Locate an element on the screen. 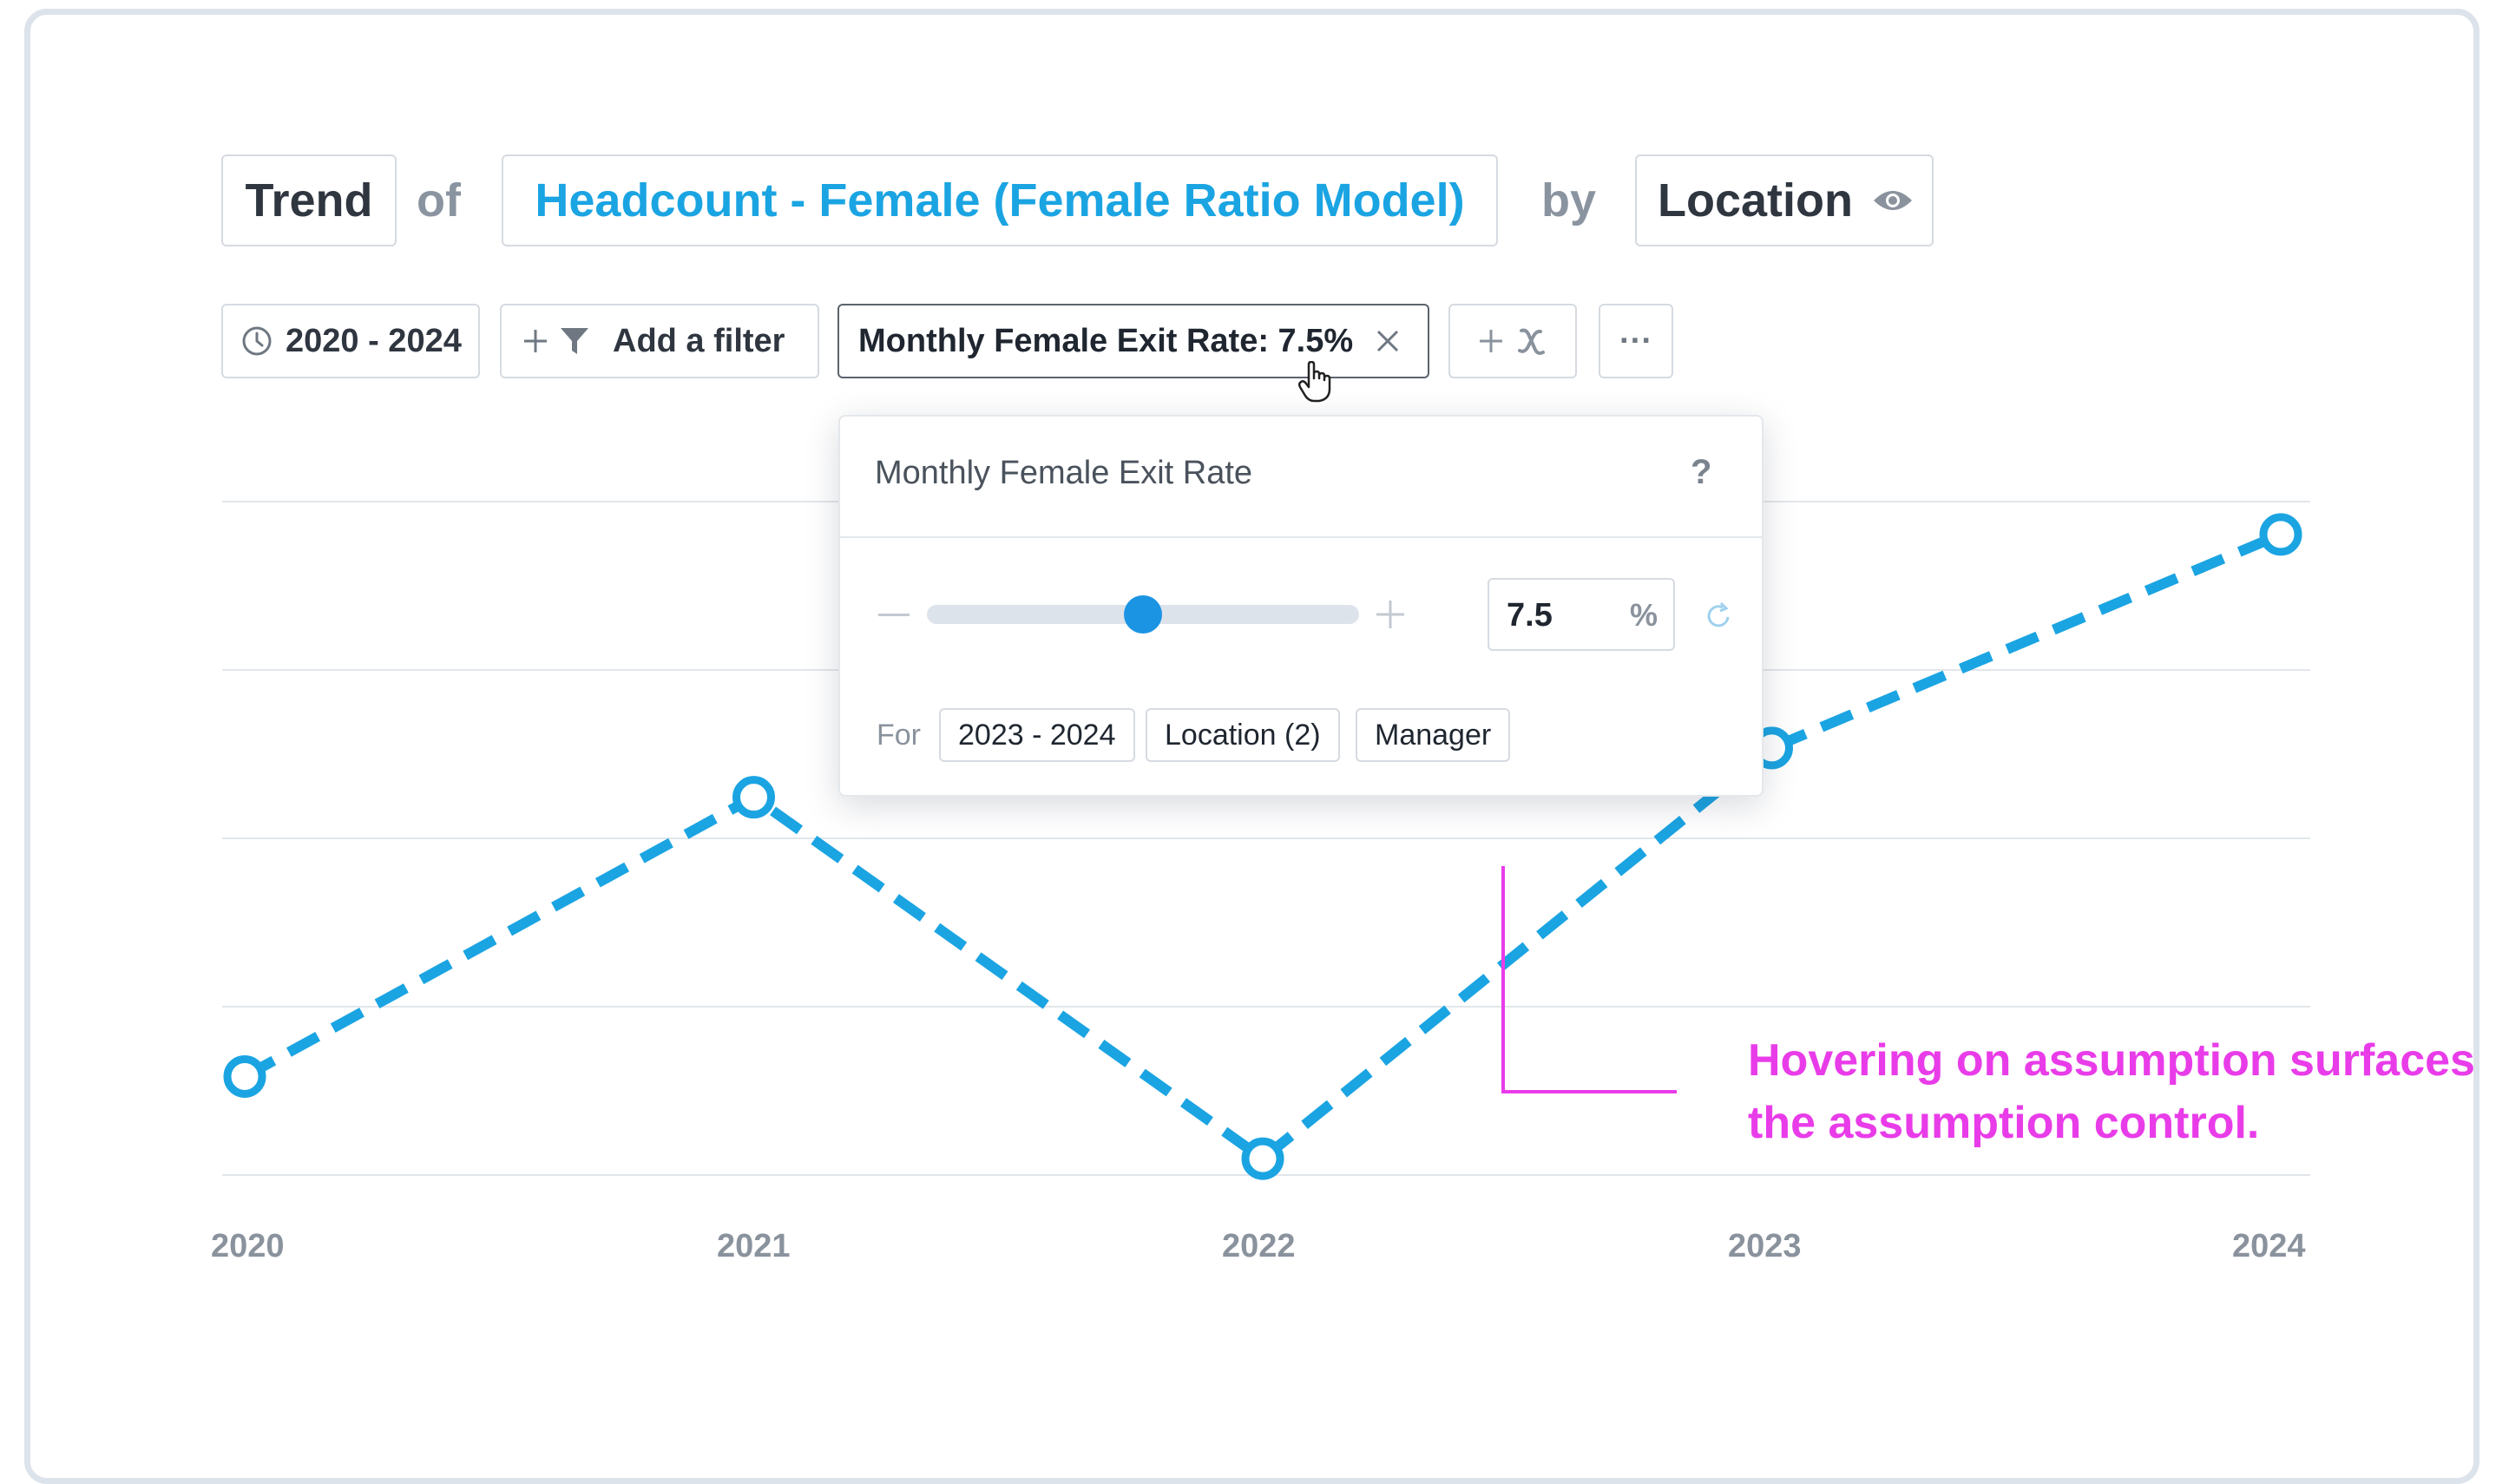 The height and width of the screenshot is (1484, 2509). unit-label: % is located at coordinates (1643, 615).